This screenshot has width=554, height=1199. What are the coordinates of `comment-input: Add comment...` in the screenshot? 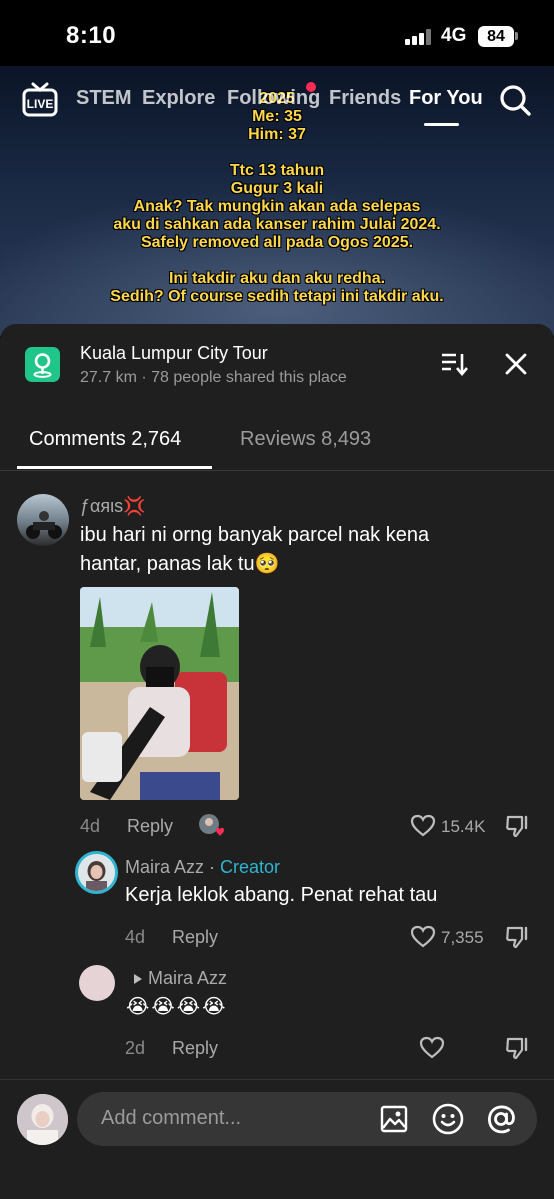 It's located at (307, 1119).